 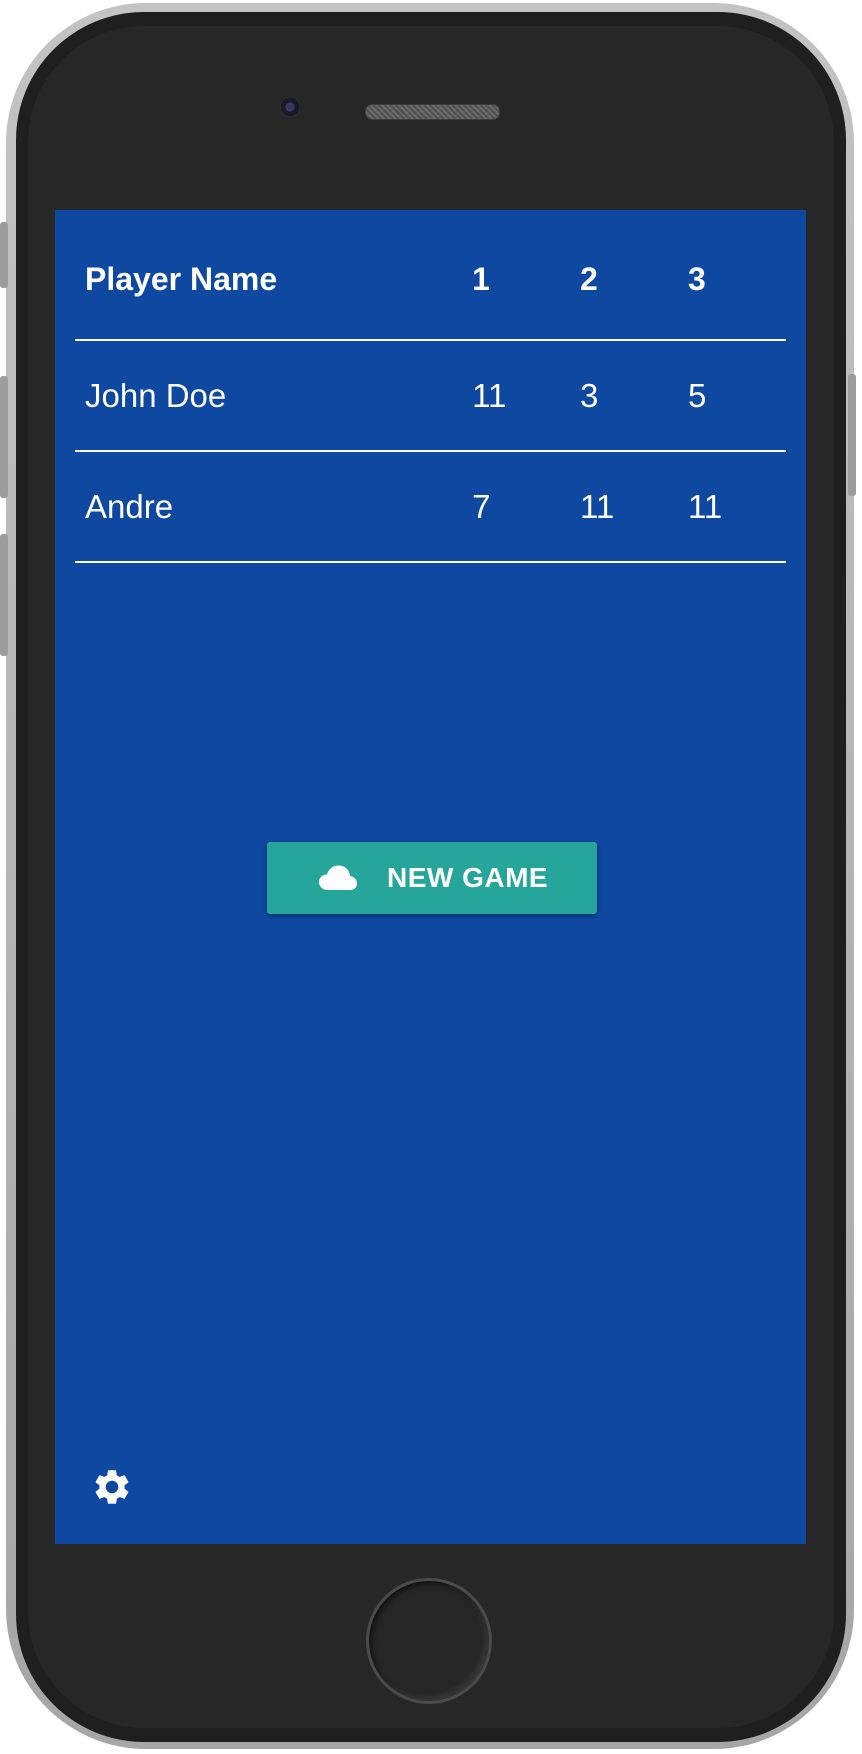 I want to click on score-game-3: 11, so click(x=732, y=507).